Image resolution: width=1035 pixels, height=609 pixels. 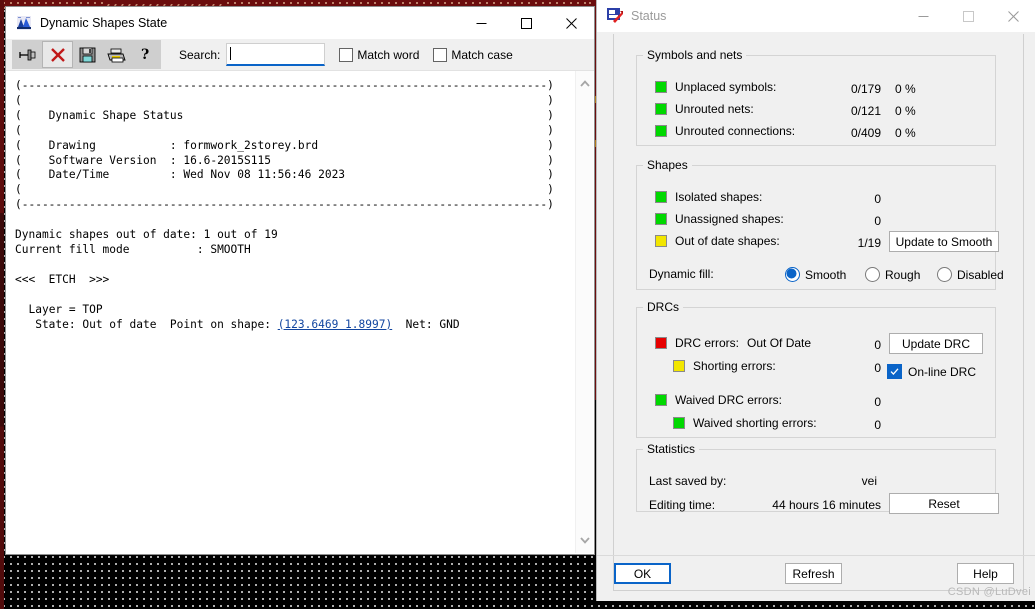 What do you see at coordinates (865, 111) in the screenshot?
I see `unrouted-nets-value: 0/121` at bounding box center [865, 111].